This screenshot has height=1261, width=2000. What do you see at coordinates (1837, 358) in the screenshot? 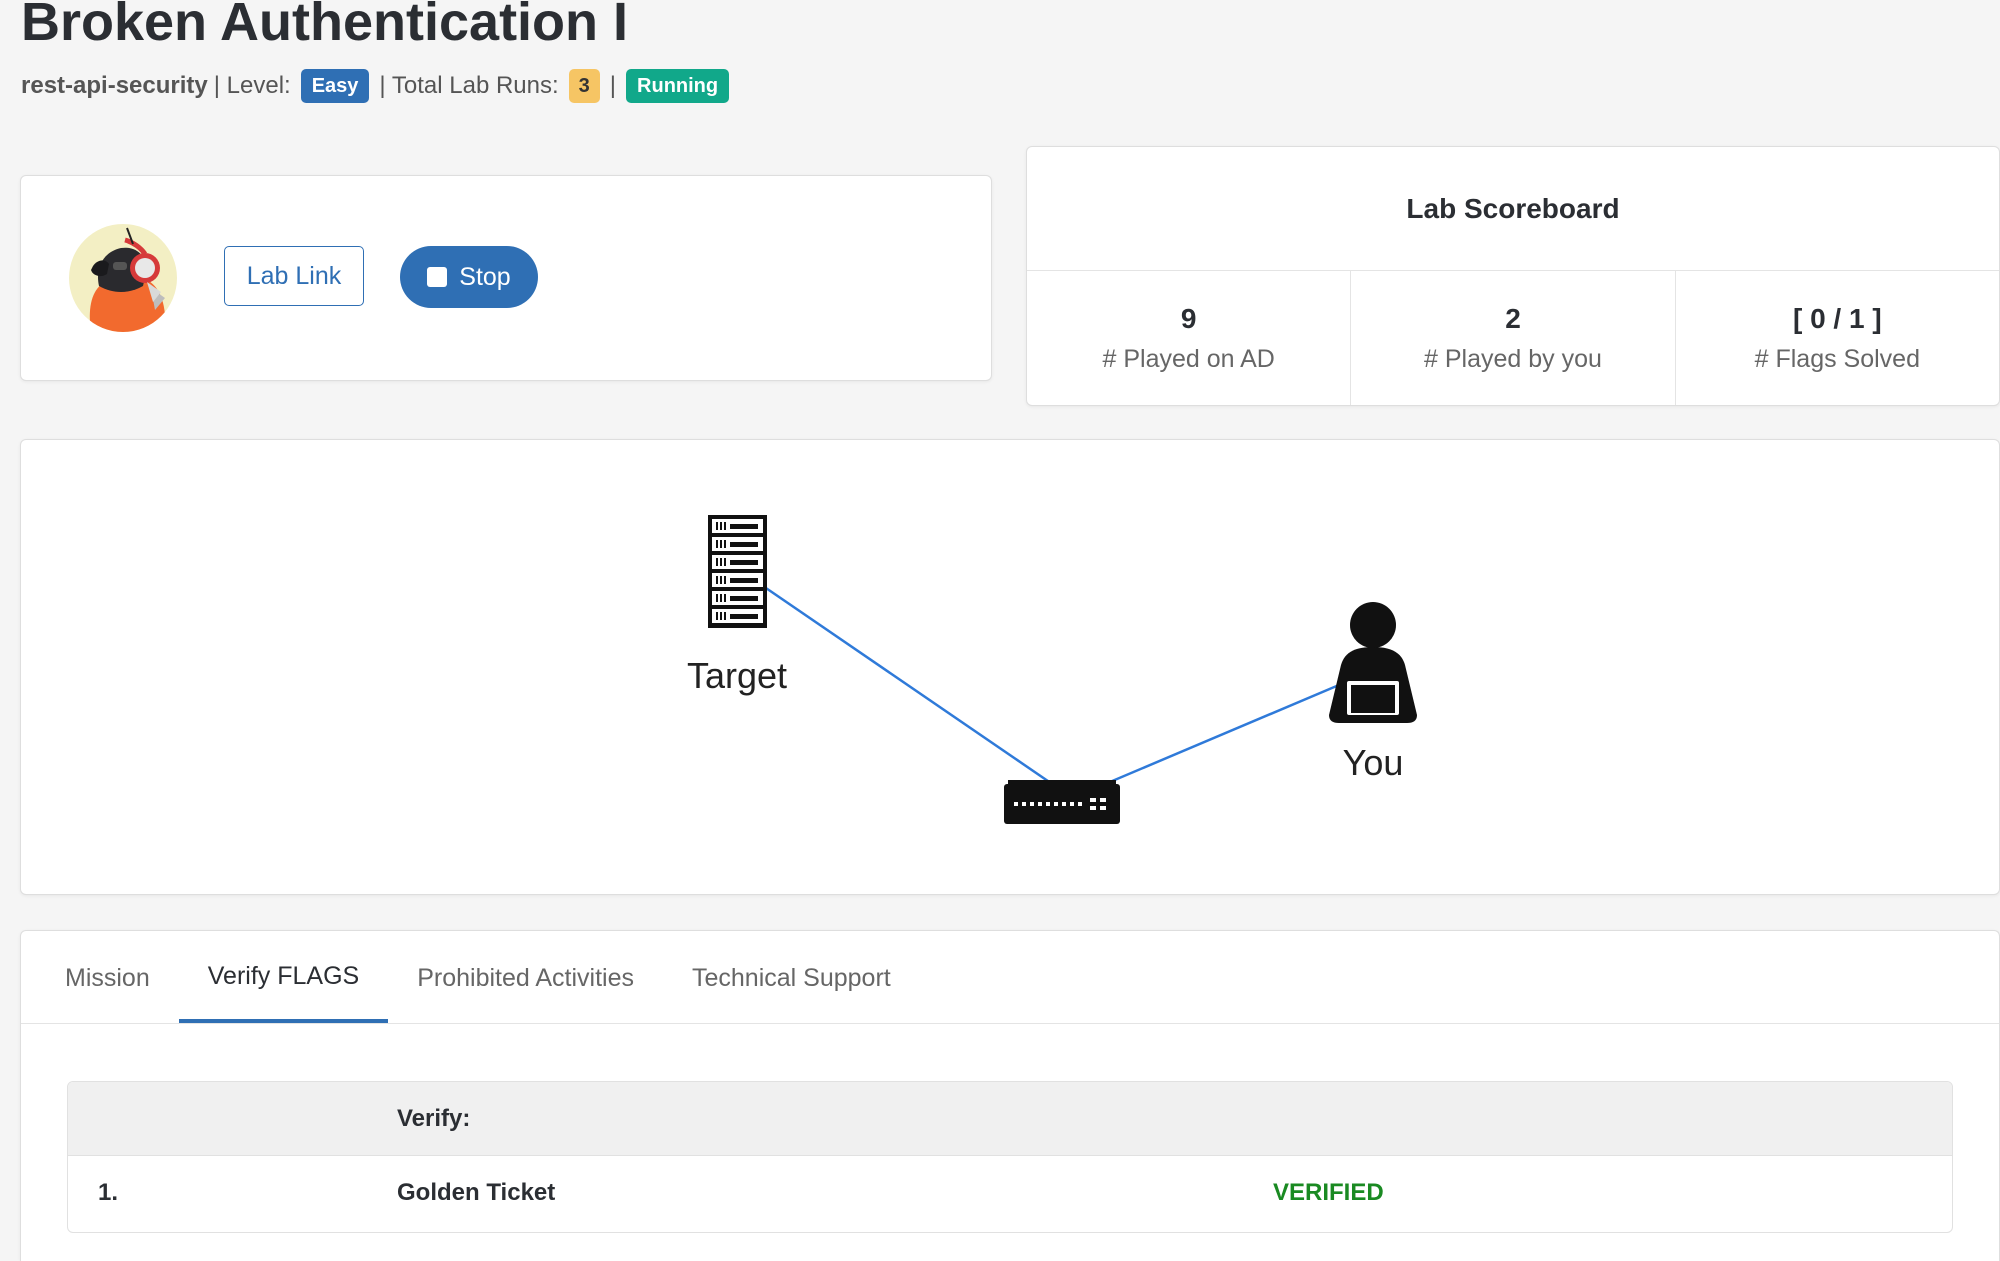
I see `stat-label: # Flags Solved` at bounding box center [1837, 358].